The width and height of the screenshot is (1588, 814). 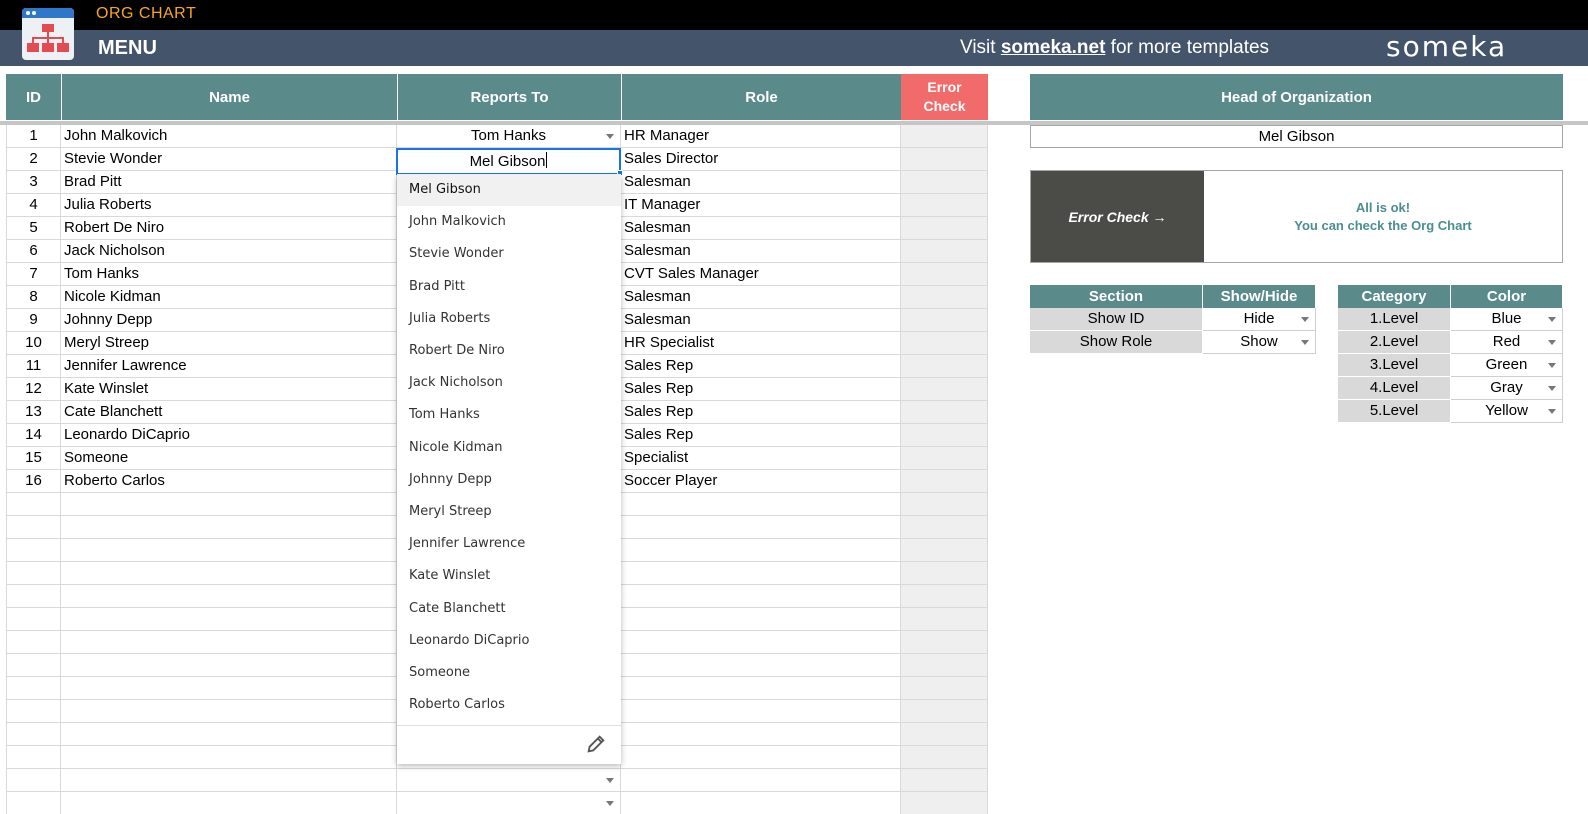 What do you see at coordinates (229, 274) in the screenshot?
I see `name-cell: Tom Hanks` at bounding box center [229, 274].